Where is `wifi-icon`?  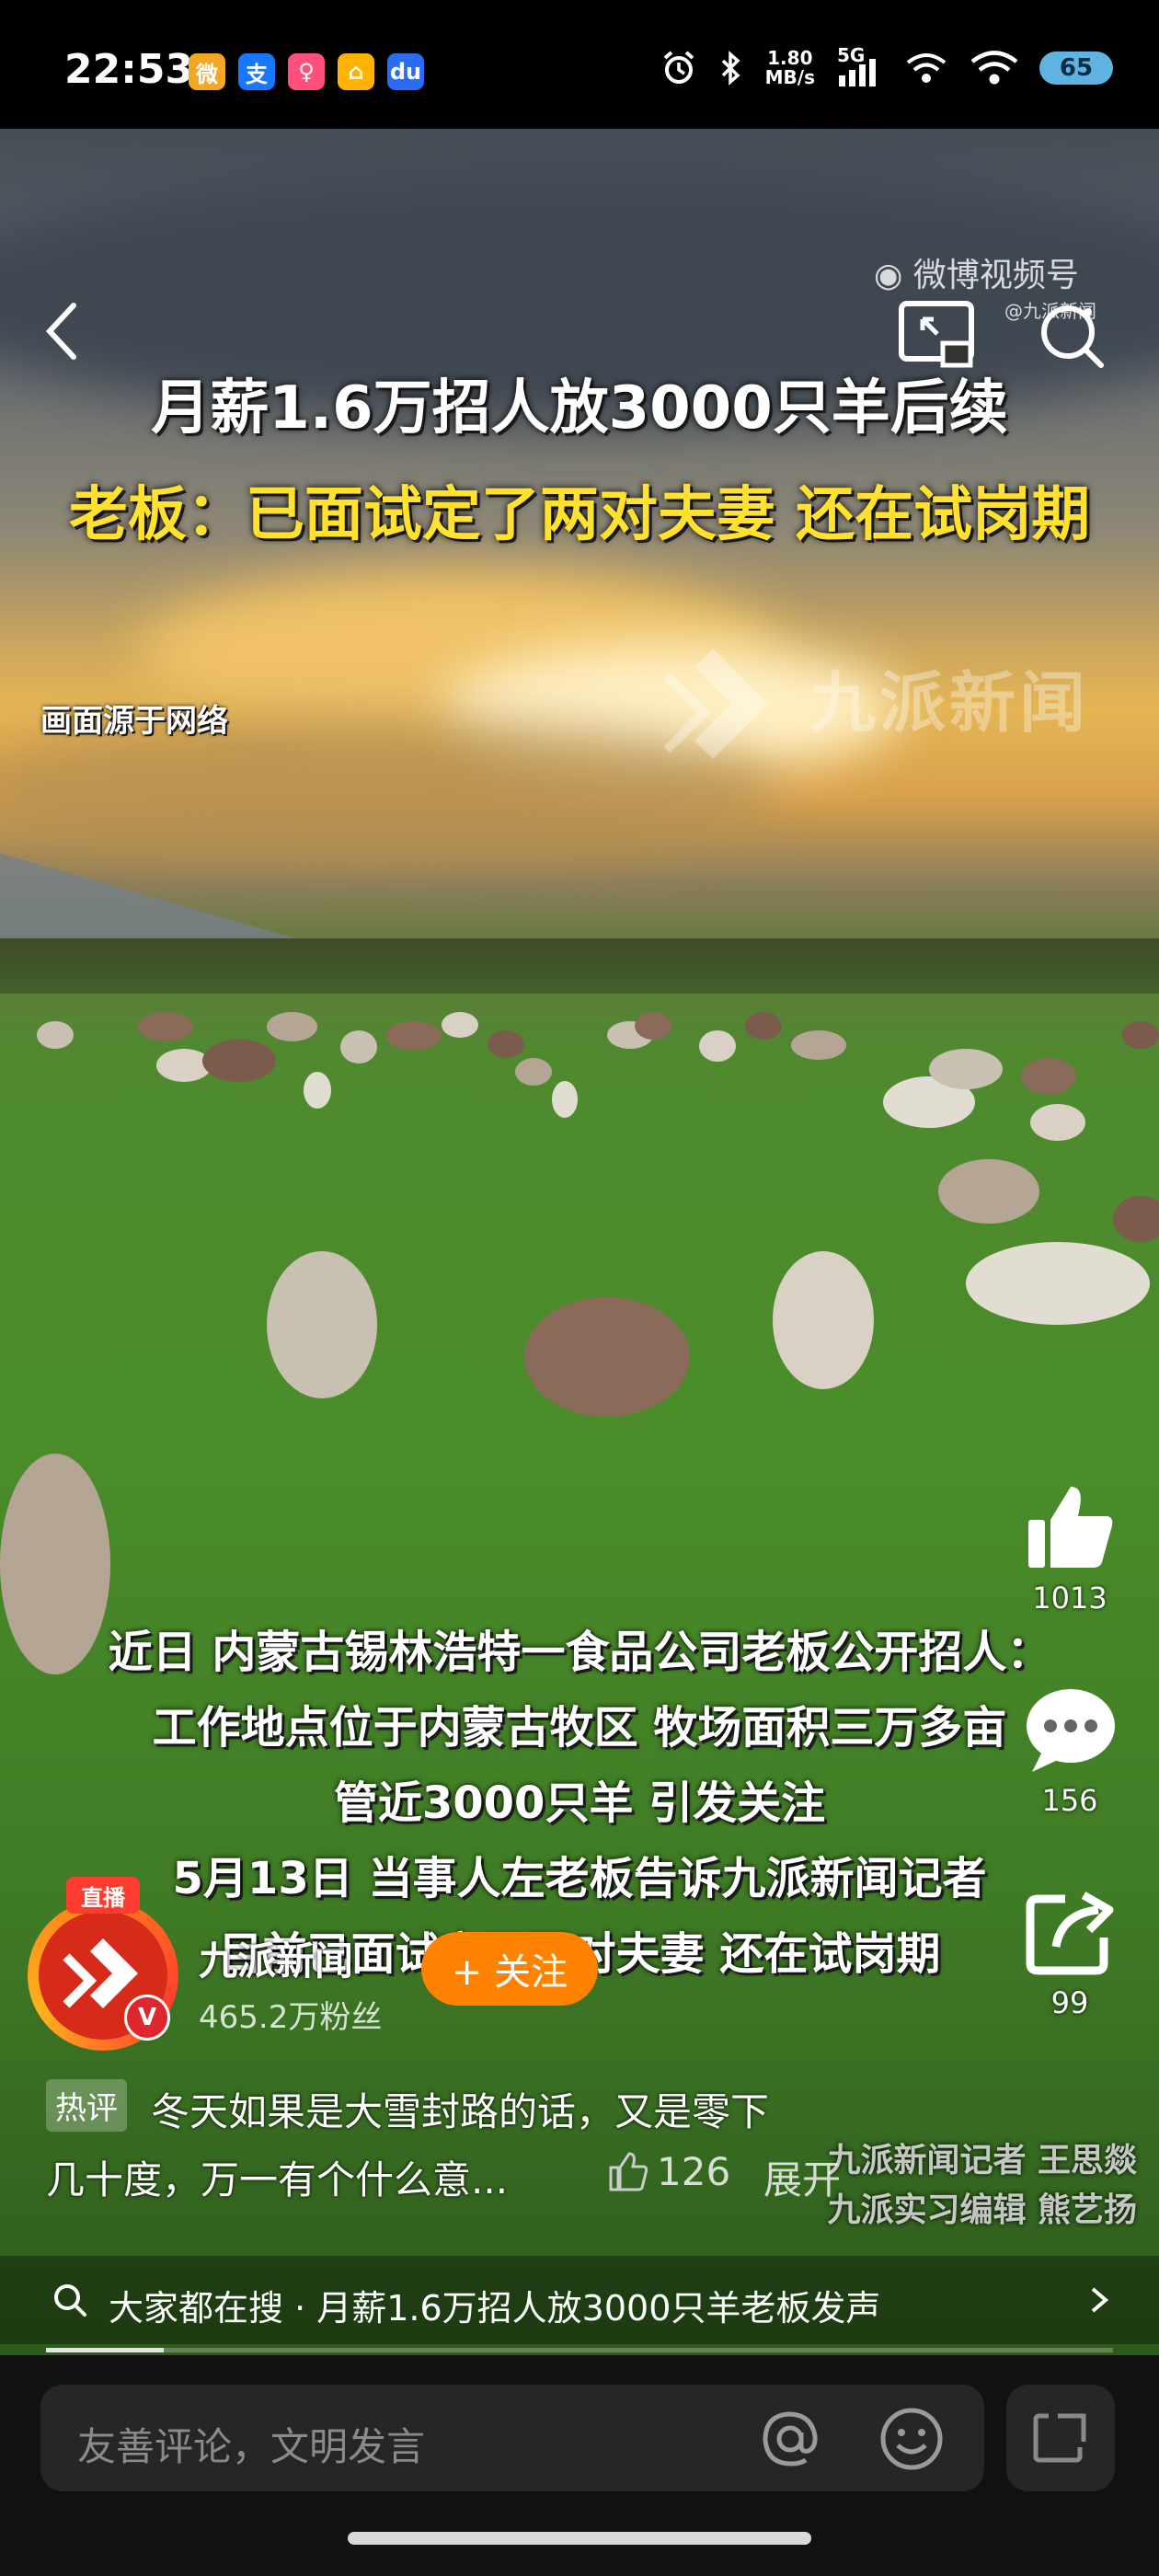 wifi-icon is located at coordinates (994, 68).